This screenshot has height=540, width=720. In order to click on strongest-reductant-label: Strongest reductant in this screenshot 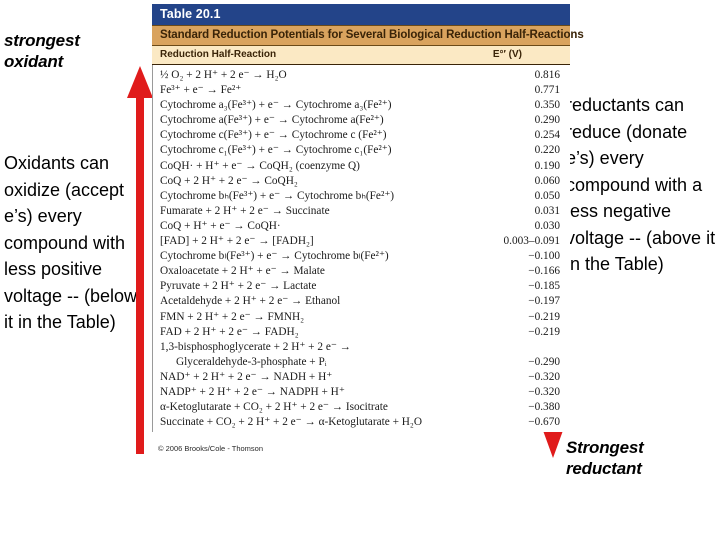, I will do `click(605, 458)`.